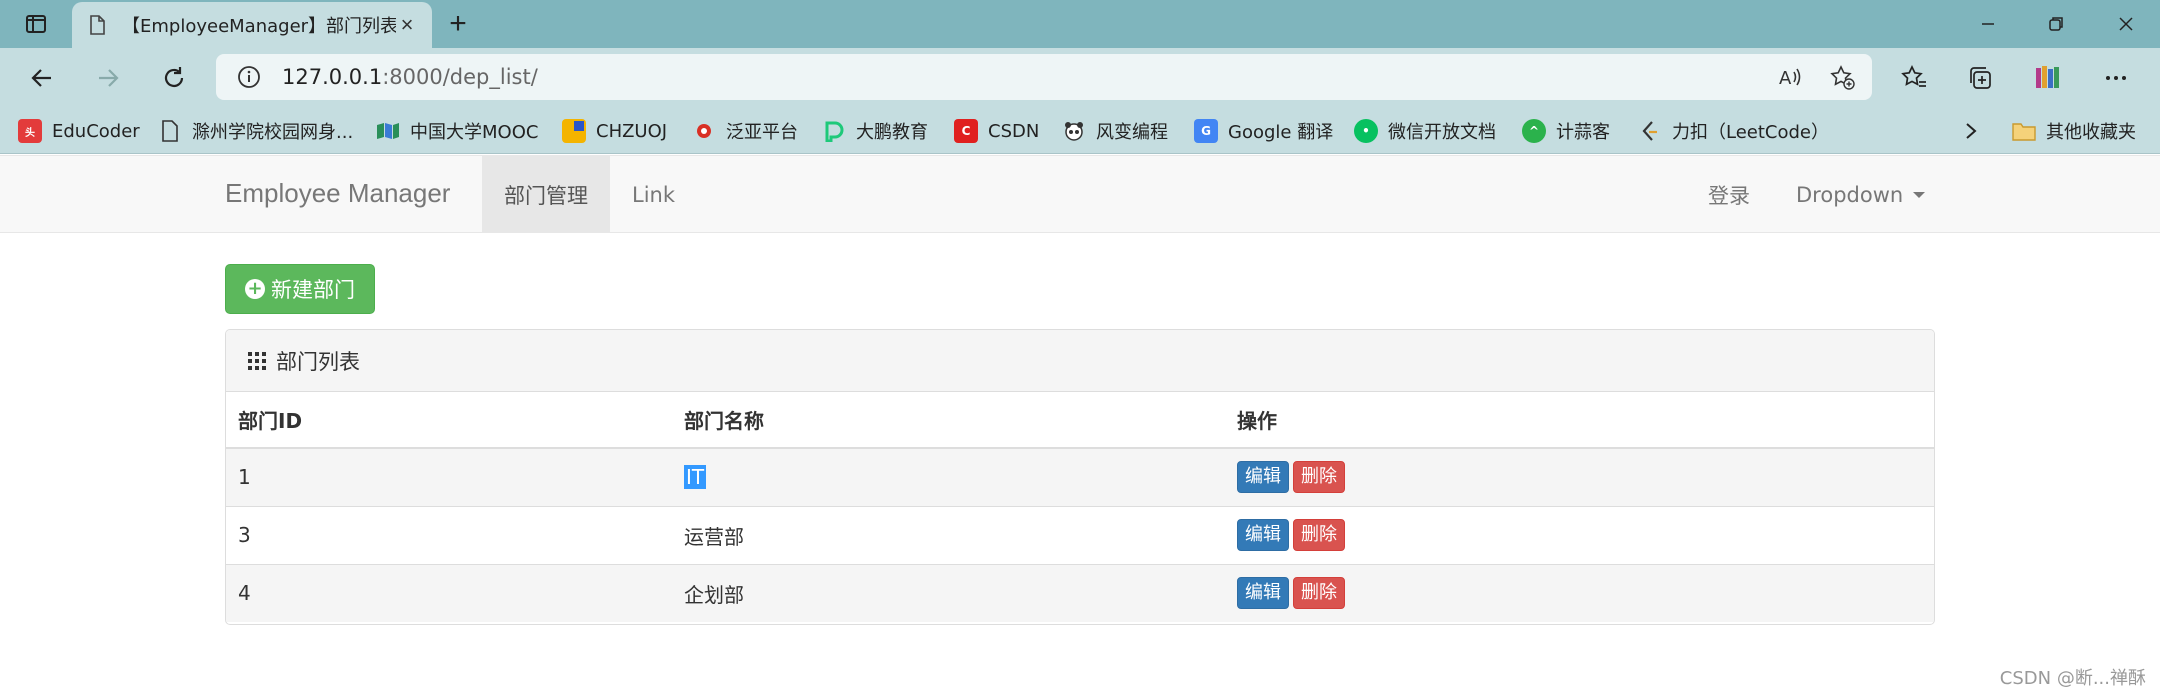 This screenshot has height=696, width=2160. I want to click on dropdown-label: Dropdown, so click(1850, 194).